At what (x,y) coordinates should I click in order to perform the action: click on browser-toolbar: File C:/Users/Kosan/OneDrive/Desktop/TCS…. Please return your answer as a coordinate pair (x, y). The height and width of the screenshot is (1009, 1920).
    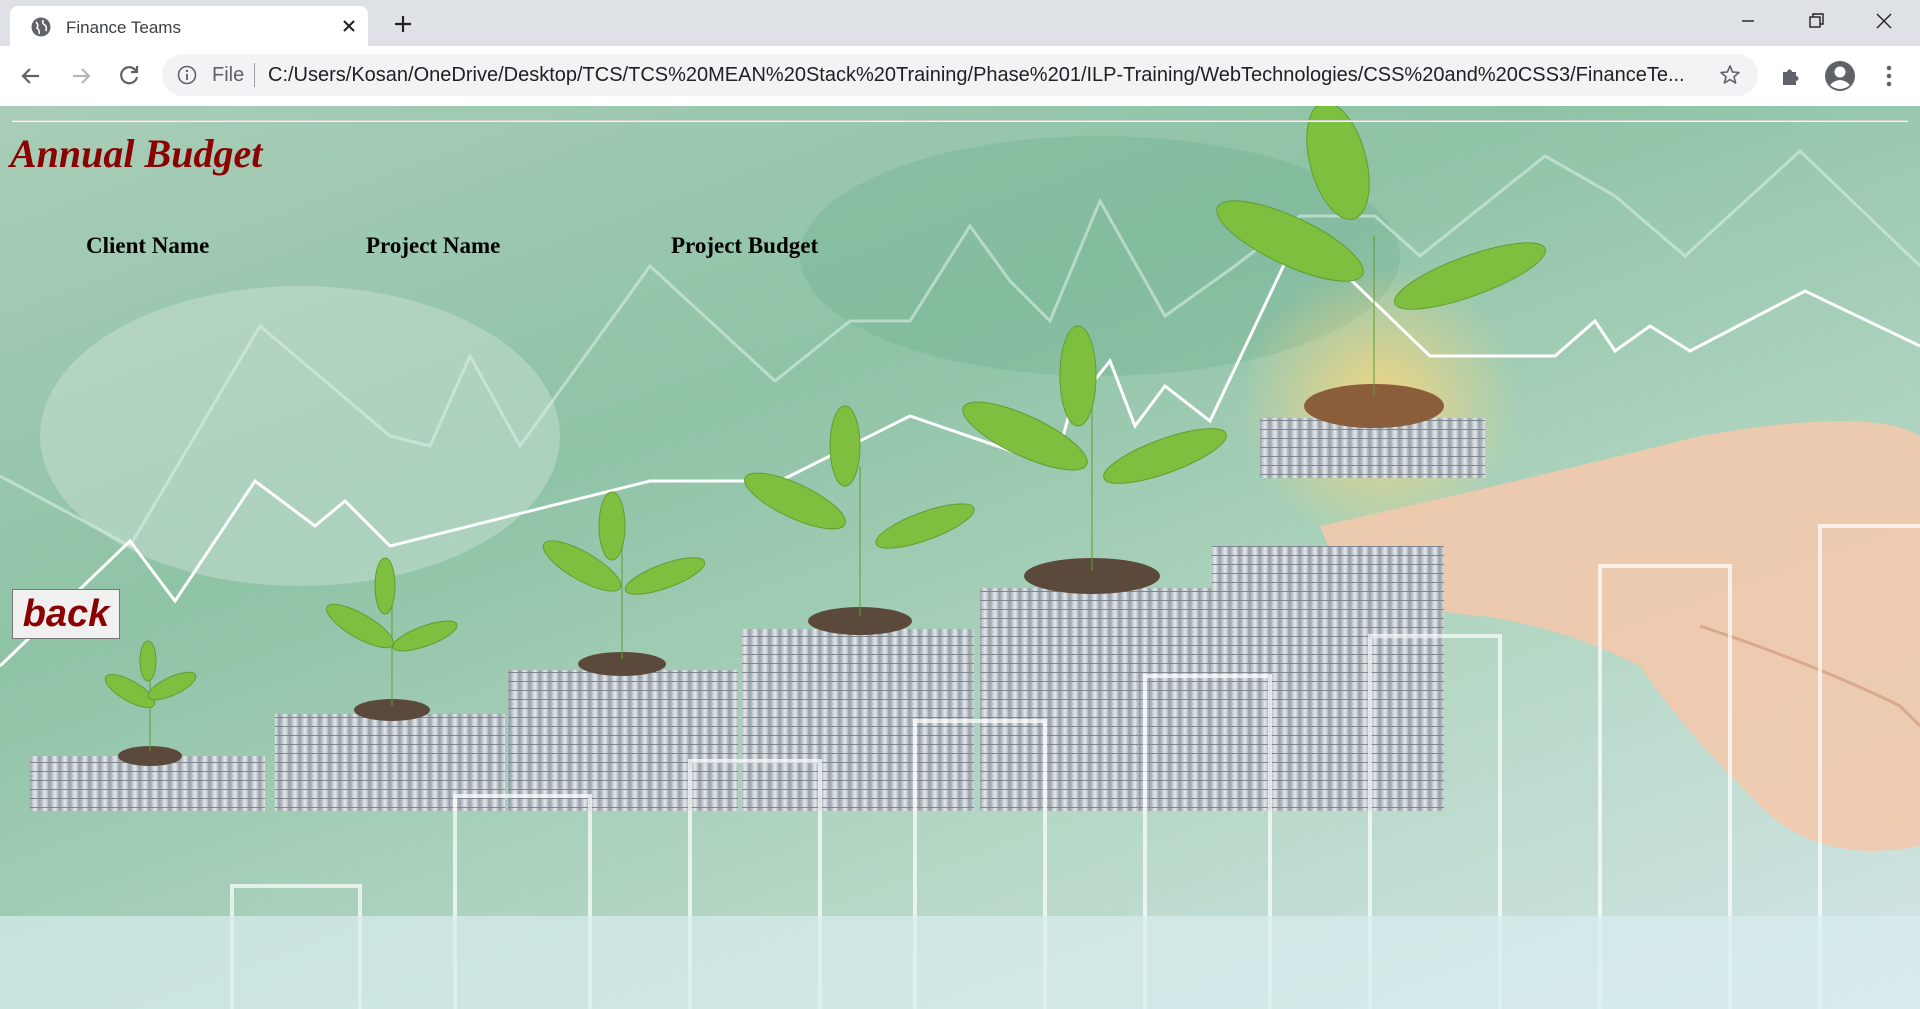
    Looking at the image, I should click on (960, 76).